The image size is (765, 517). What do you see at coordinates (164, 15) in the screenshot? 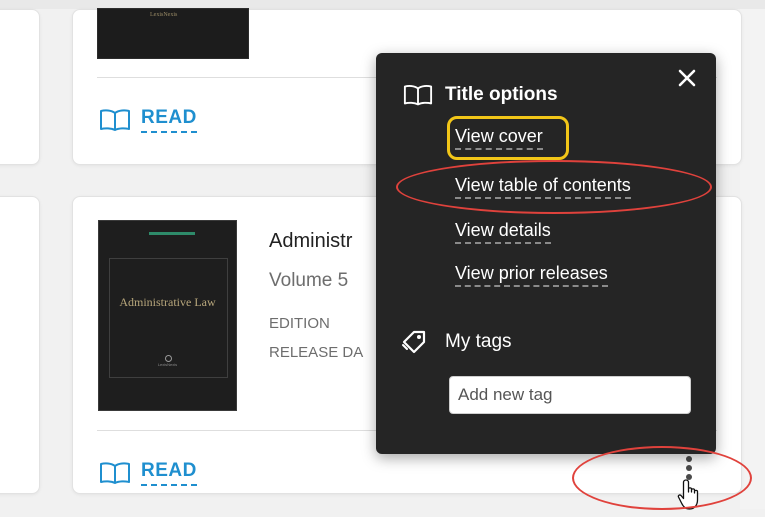
I see `cover-brand-text: LexisNexis` at bounding box center [164, 15].